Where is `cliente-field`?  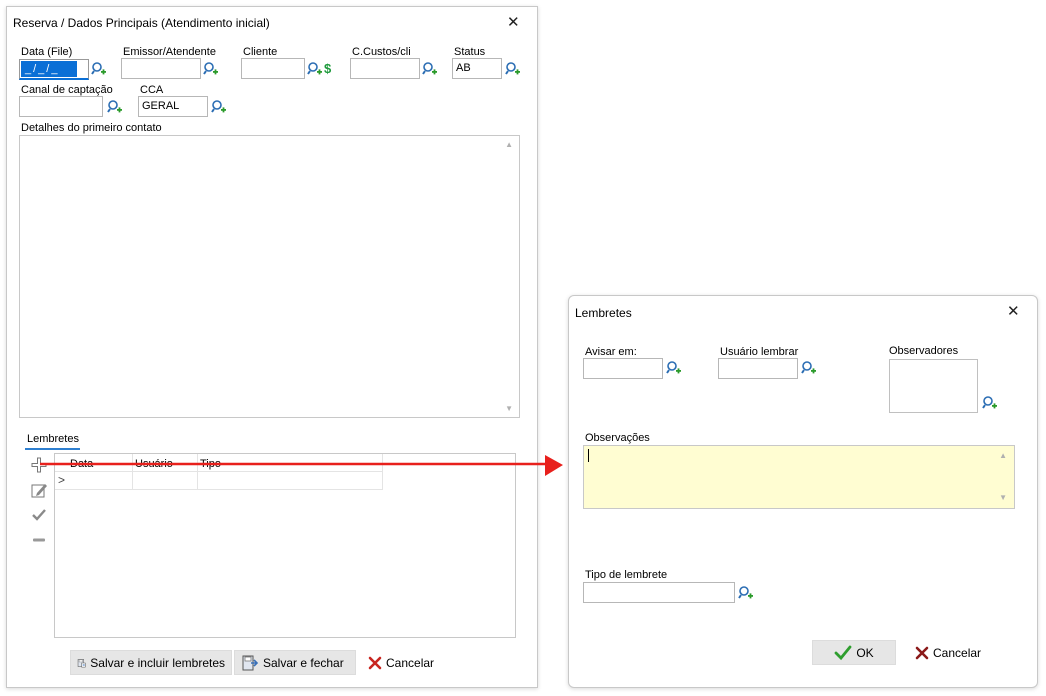
cliente-field is located at coordinates (273, 68).